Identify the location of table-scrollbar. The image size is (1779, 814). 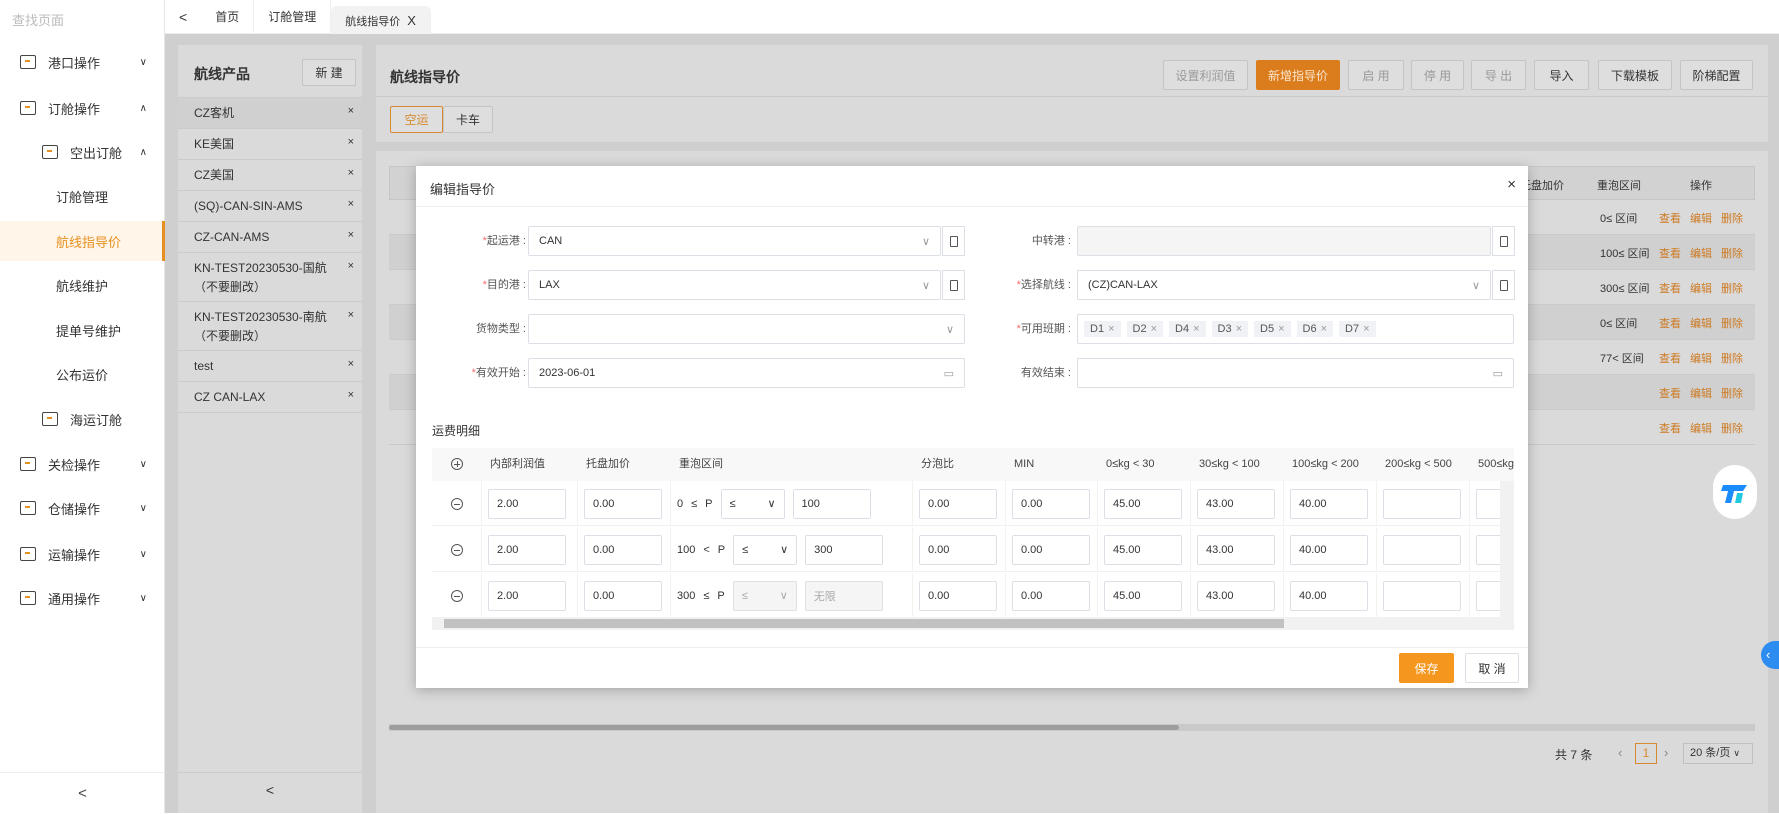
(784, 727).